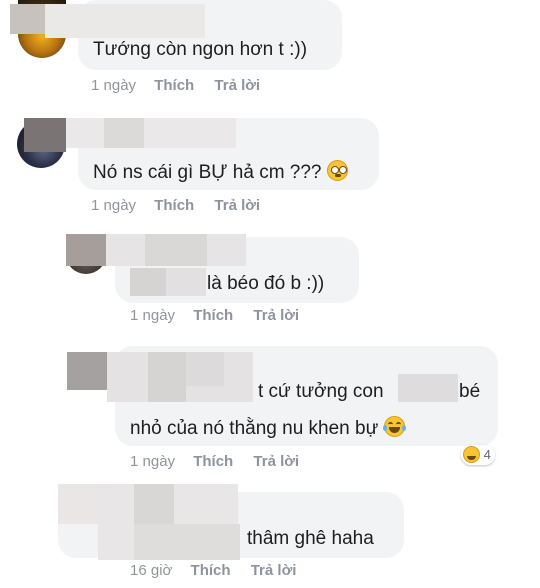 The height and width of the screenshot is (588, 540). I want to click on comment-text: là béo đó b :)), so click(266, 283).